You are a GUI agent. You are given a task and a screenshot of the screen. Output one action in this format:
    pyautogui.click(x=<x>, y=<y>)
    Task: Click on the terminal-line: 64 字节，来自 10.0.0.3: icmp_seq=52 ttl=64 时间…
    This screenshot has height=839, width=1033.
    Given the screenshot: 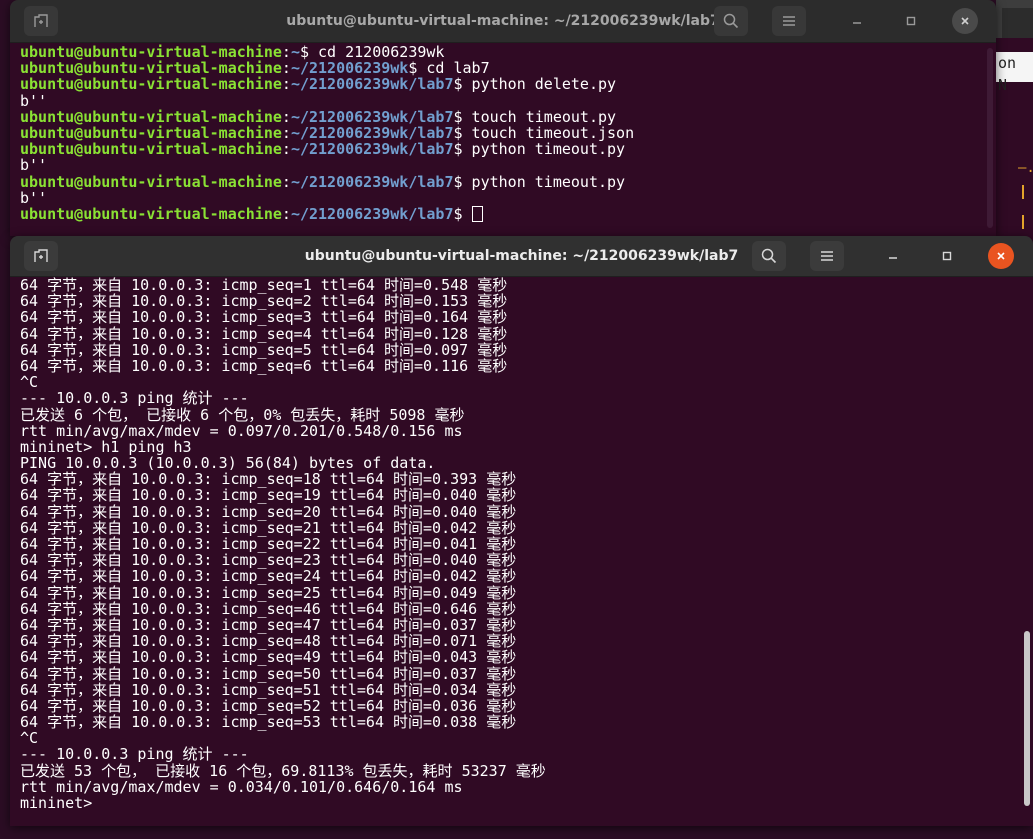 What is the action you would take?
    pyautogui.click(x=268, y=705)
    